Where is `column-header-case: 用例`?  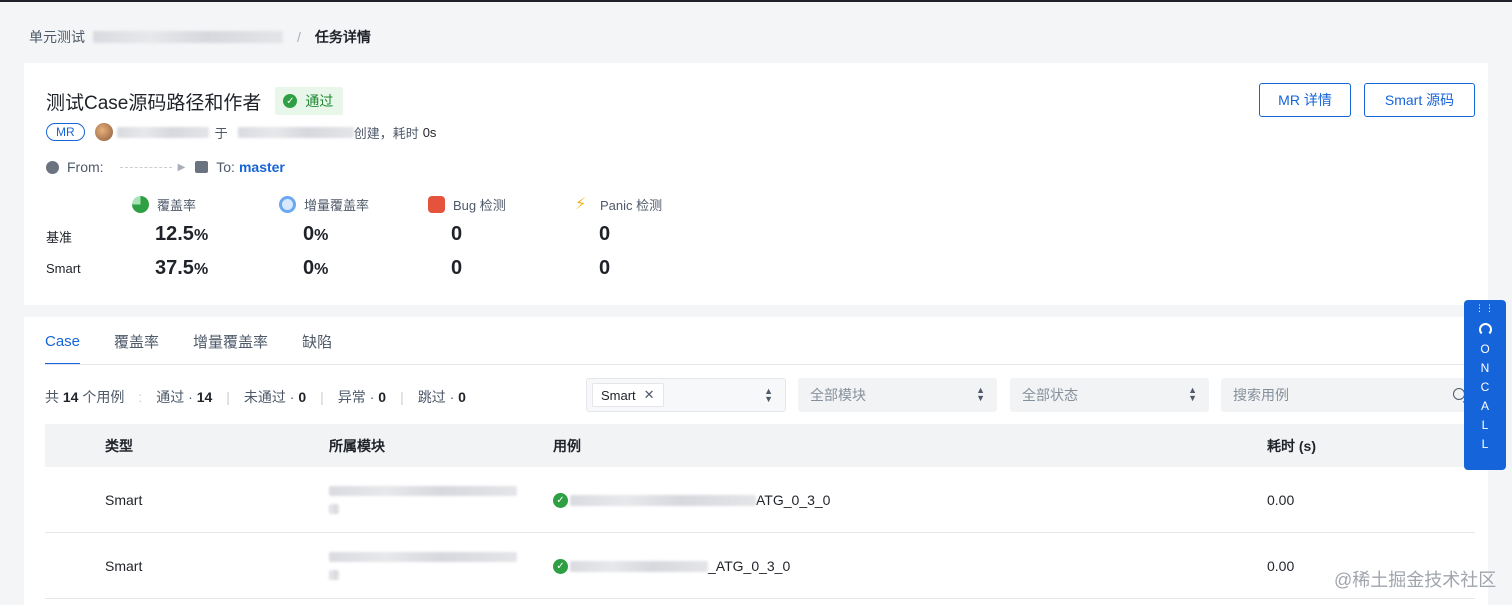 column-header-case: 用例 is located at coordinates (567, 445).